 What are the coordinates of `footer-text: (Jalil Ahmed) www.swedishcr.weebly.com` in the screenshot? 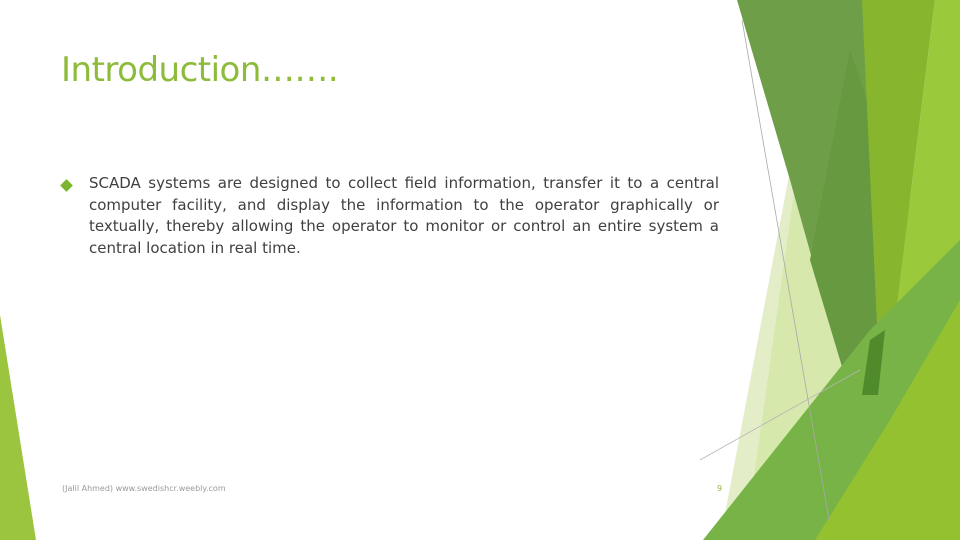 It's located at (144, 488).